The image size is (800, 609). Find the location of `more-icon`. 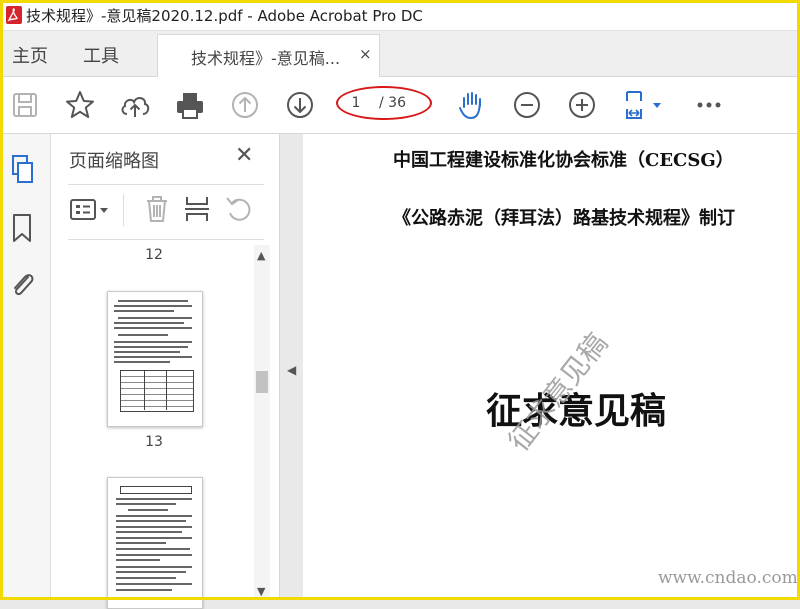

more-icon is located at coordinates (709, 105).